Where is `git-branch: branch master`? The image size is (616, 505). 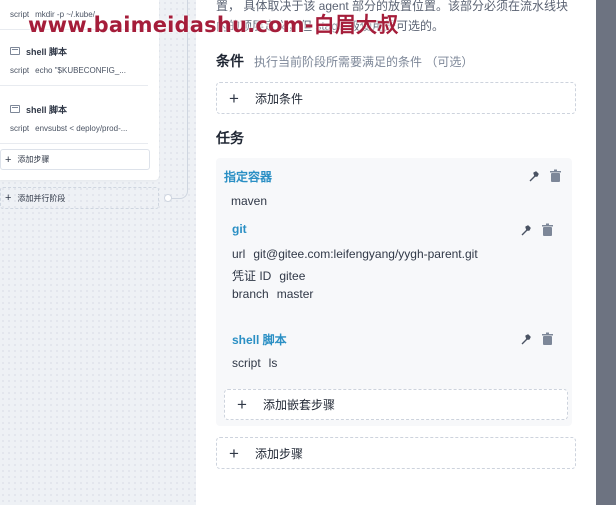 git-branch: branch master is located at coordinates (273, 294).